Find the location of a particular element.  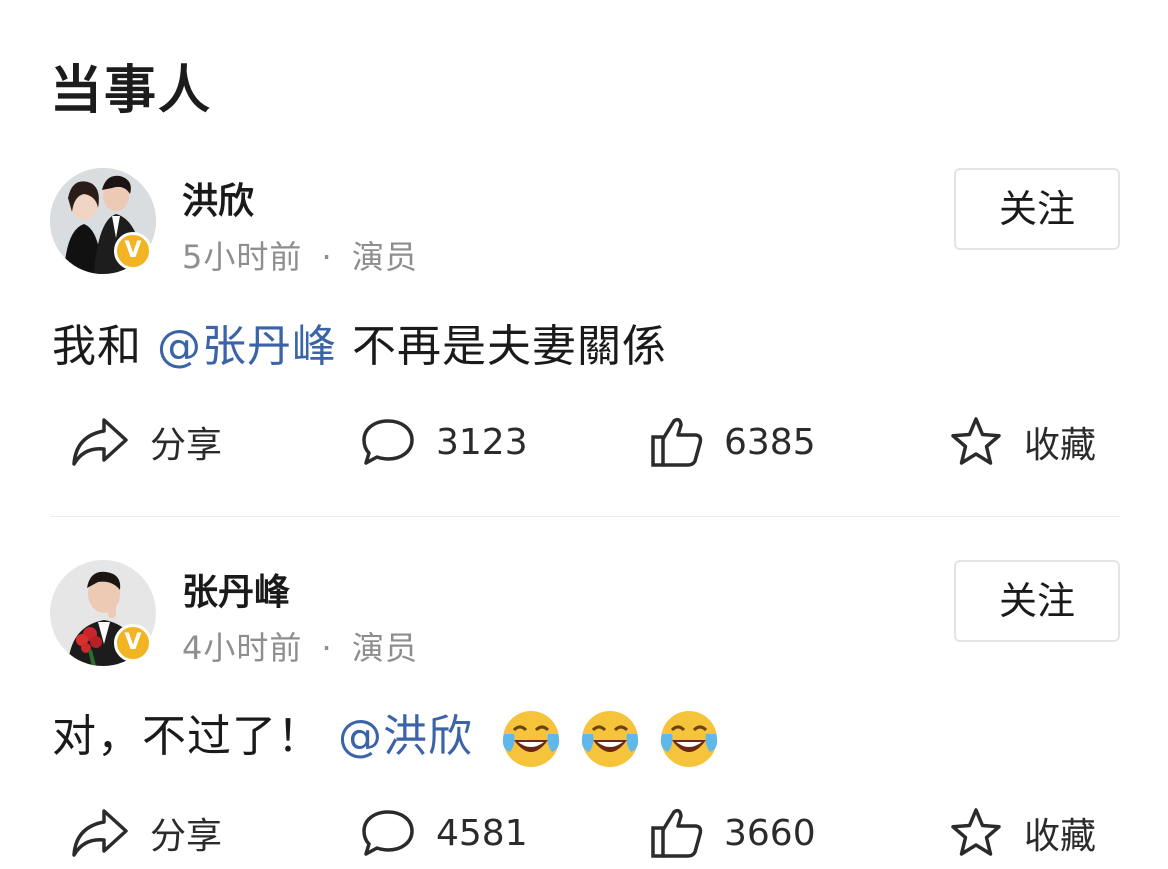

content-text-suffix: 不再是夫妻關係 is located at coordinates (502, 346).